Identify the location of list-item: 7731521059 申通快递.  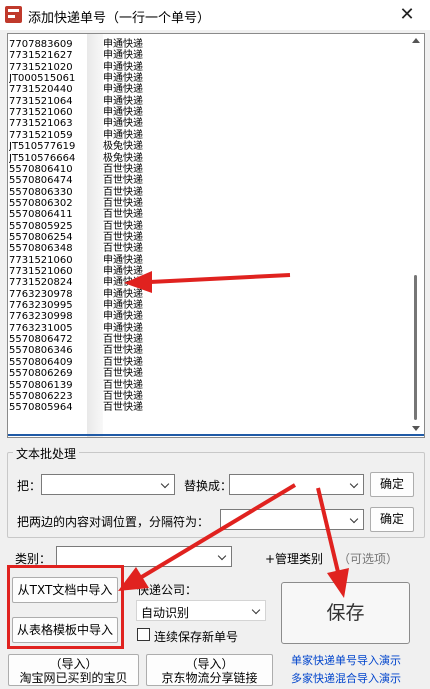
(76, 135).